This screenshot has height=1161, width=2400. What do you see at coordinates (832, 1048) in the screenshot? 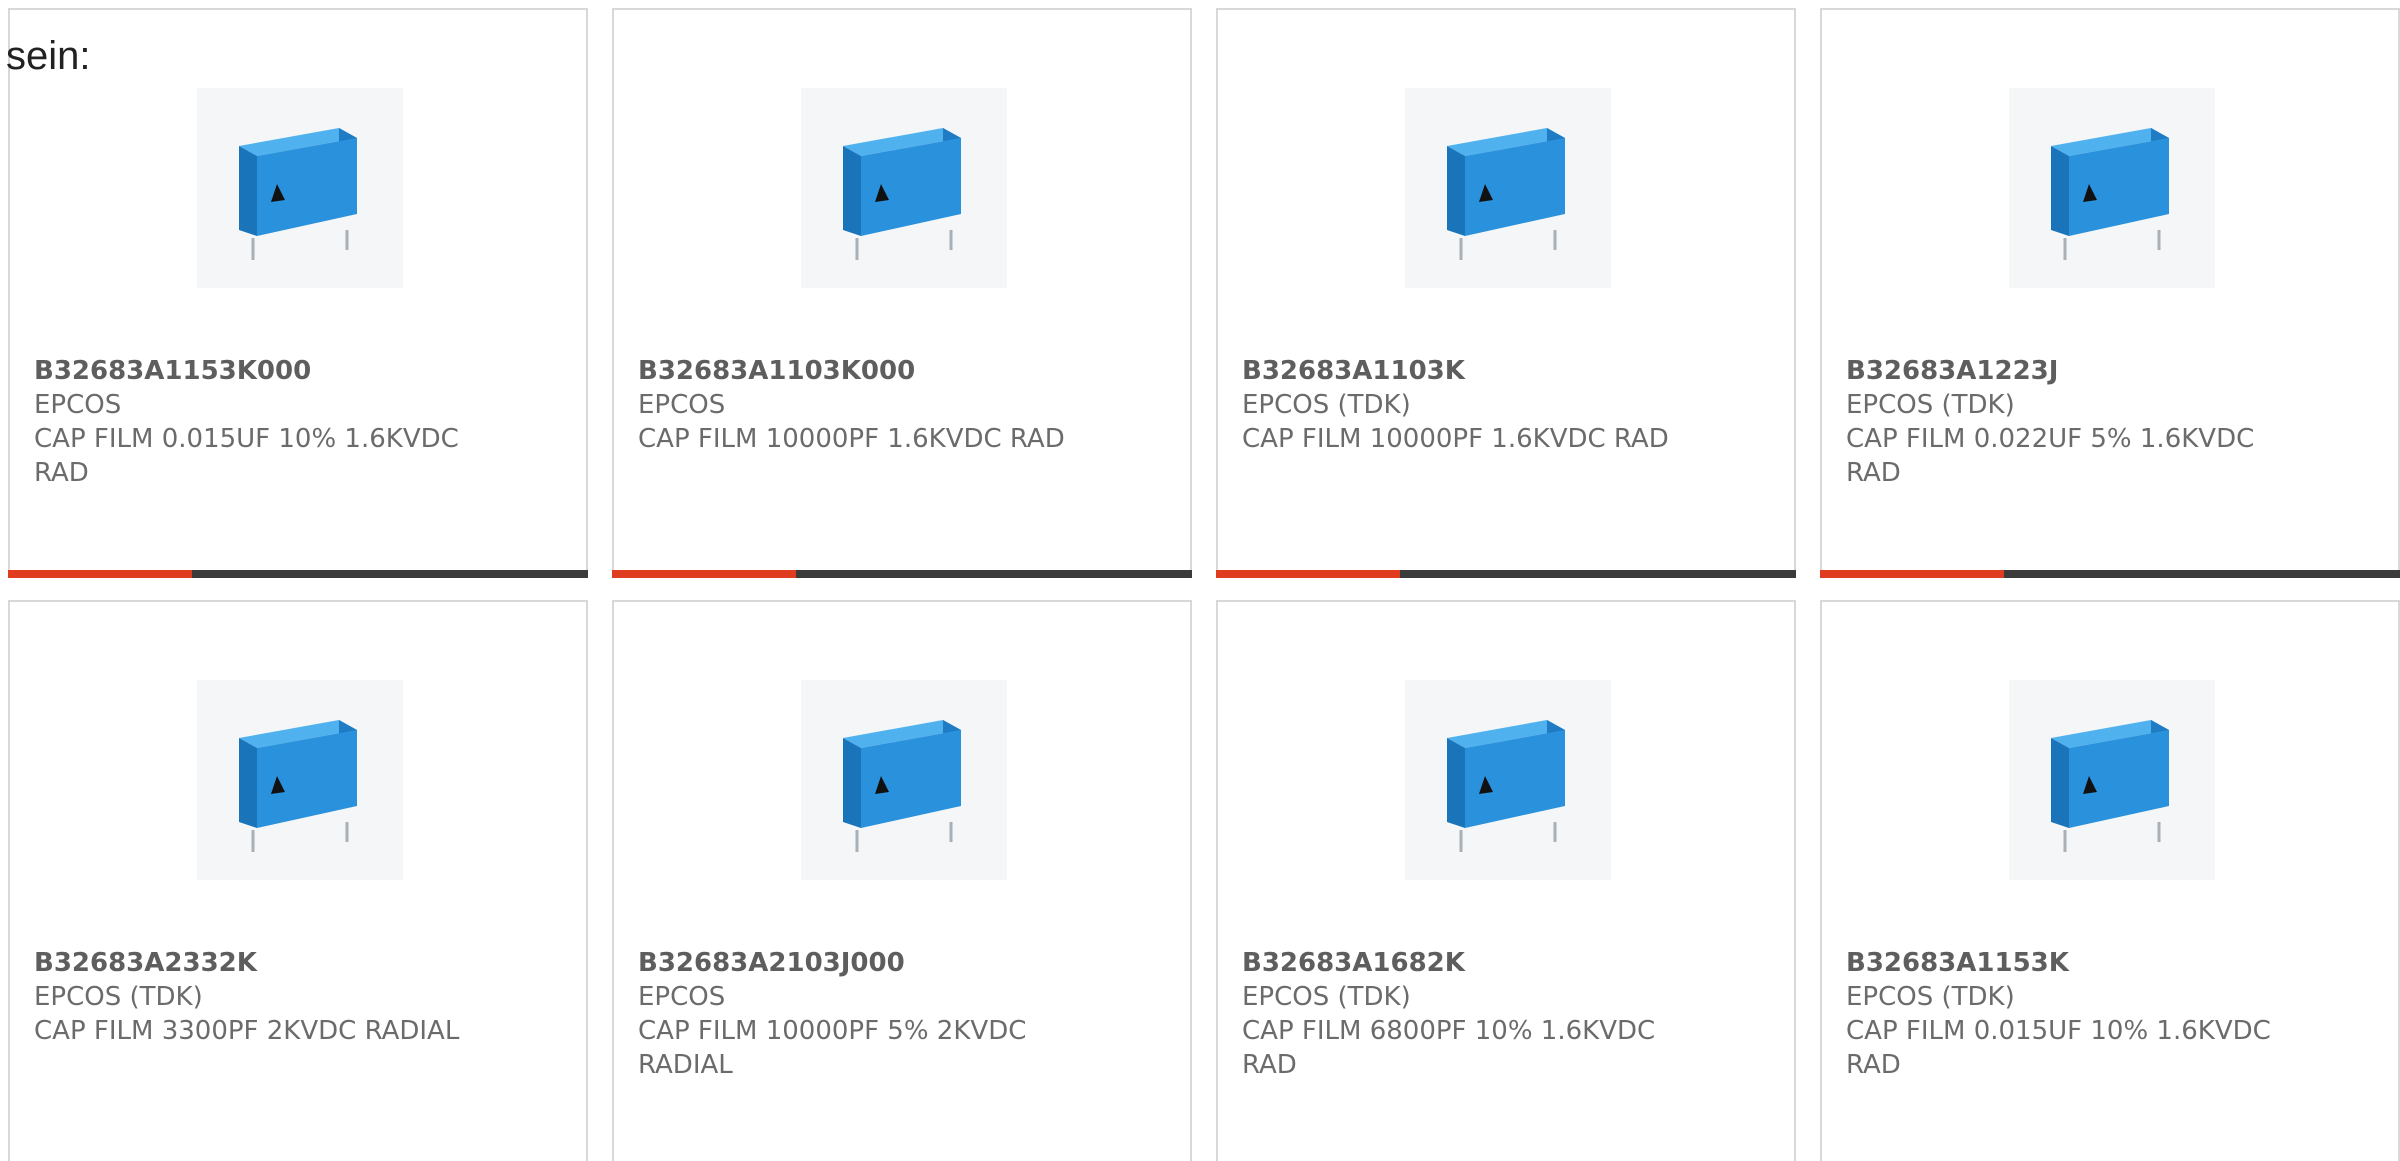
I see `description: CAP FILM 10000PF 5% 2KVDC RADIAL` at bounding box center [832, 1048].